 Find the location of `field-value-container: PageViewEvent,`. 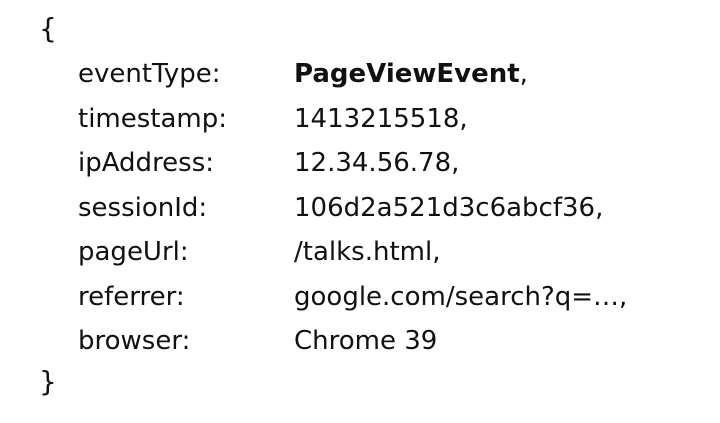

field-value-container: PageViewEvent, is located at coordinates (411, 74).